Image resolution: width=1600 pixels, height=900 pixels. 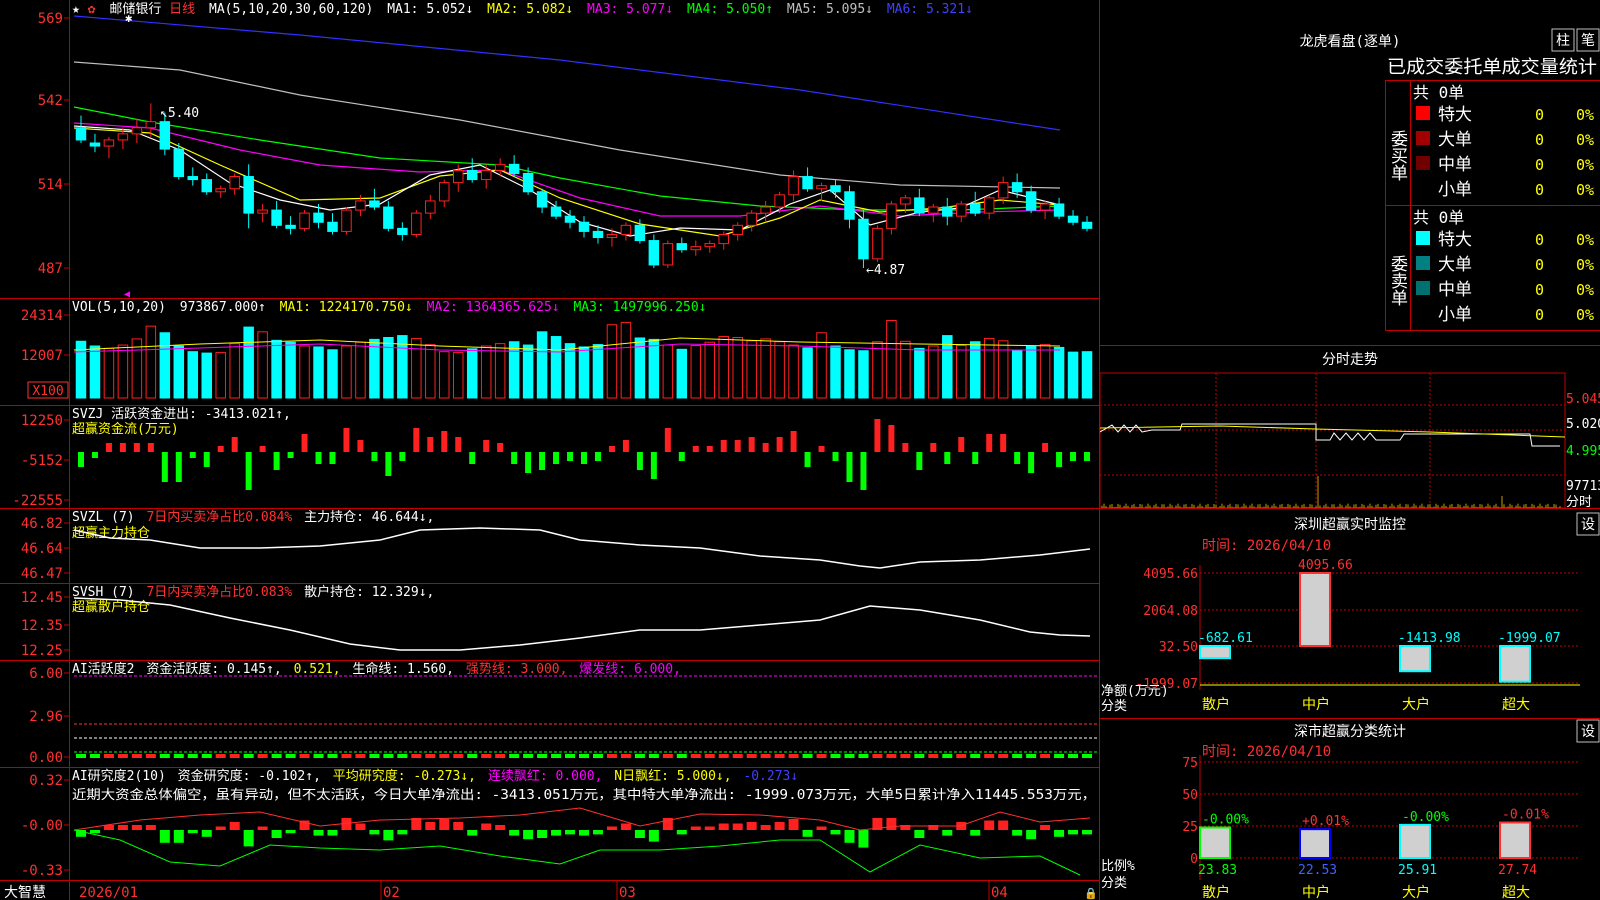 I want to click on svzl-label-c: 46.47, so click(x=42, y=574).